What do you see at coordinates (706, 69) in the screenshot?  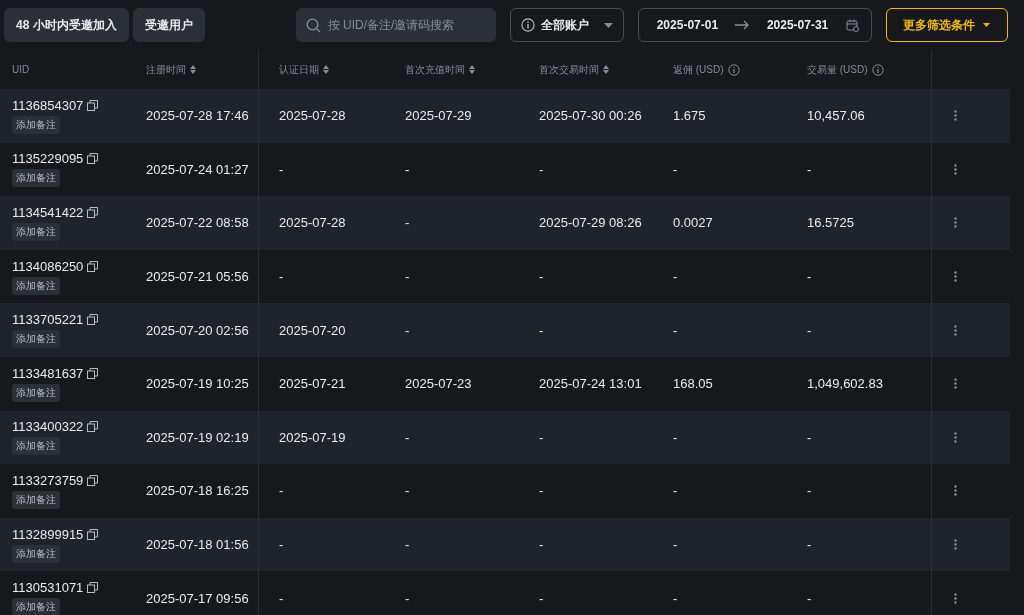 I see `column-header: 返佣 (USD)` at bounding box center [706, 69].